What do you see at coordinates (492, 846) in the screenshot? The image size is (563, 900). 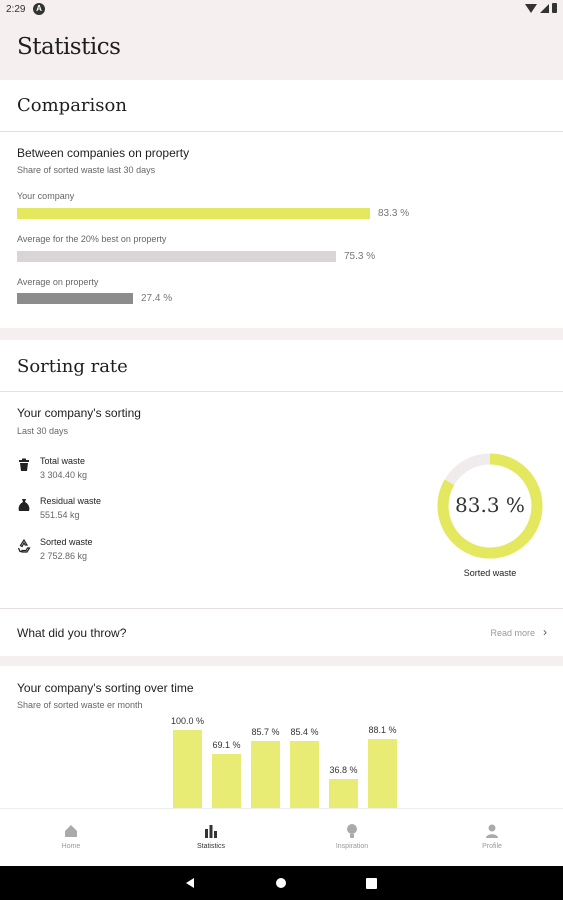 I see `nav-label: Profile` at bounding box center [492, 846].